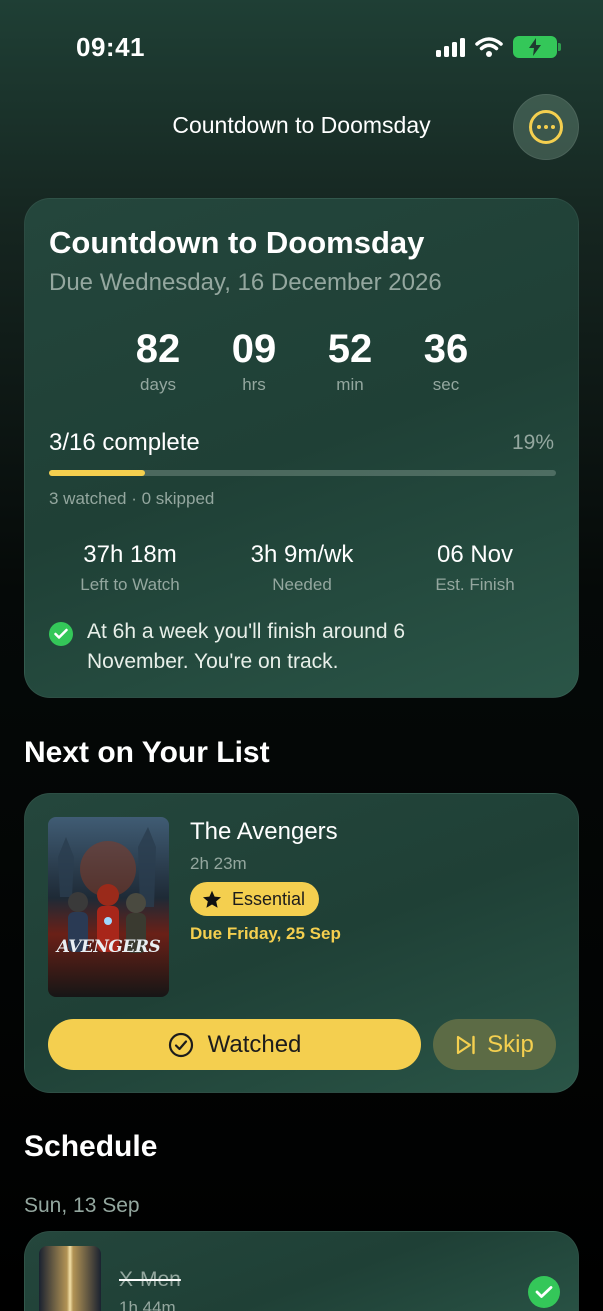  Describe the element at coordinates (97, 473) in the screenshot. I see `progress-bar-fill` at that location.